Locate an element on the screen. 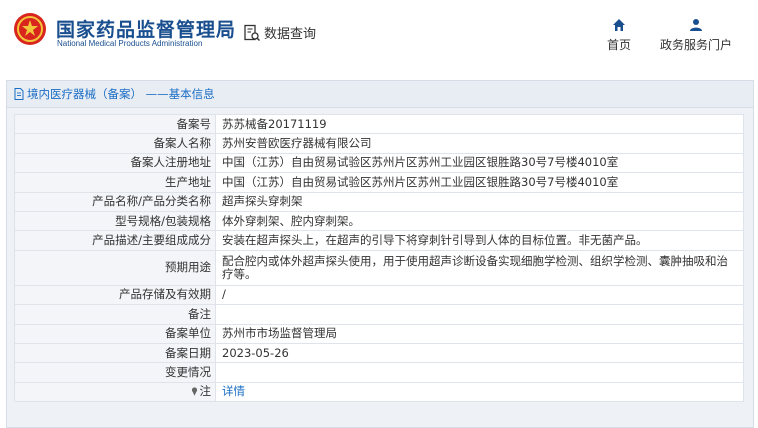  field-value: 安装在超声探头上，在超声的引导下将穿刺针引导到人体的目标位置。非无菌产品。 is located at coordinates (479, 240).